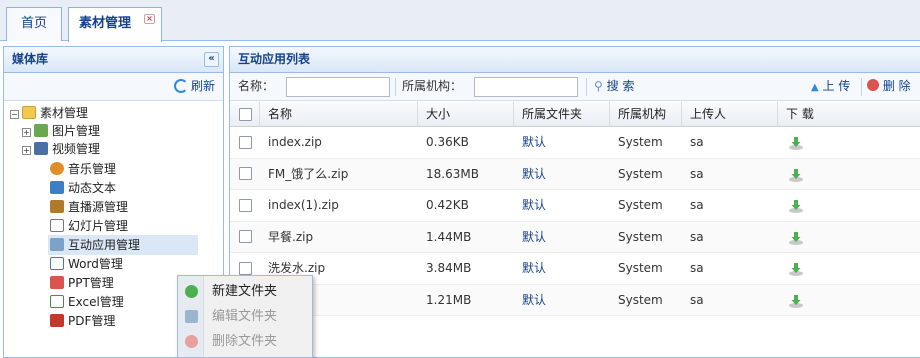 This screenshot has width=920, height=358. I want to click on music-icon, so click(57, 168).